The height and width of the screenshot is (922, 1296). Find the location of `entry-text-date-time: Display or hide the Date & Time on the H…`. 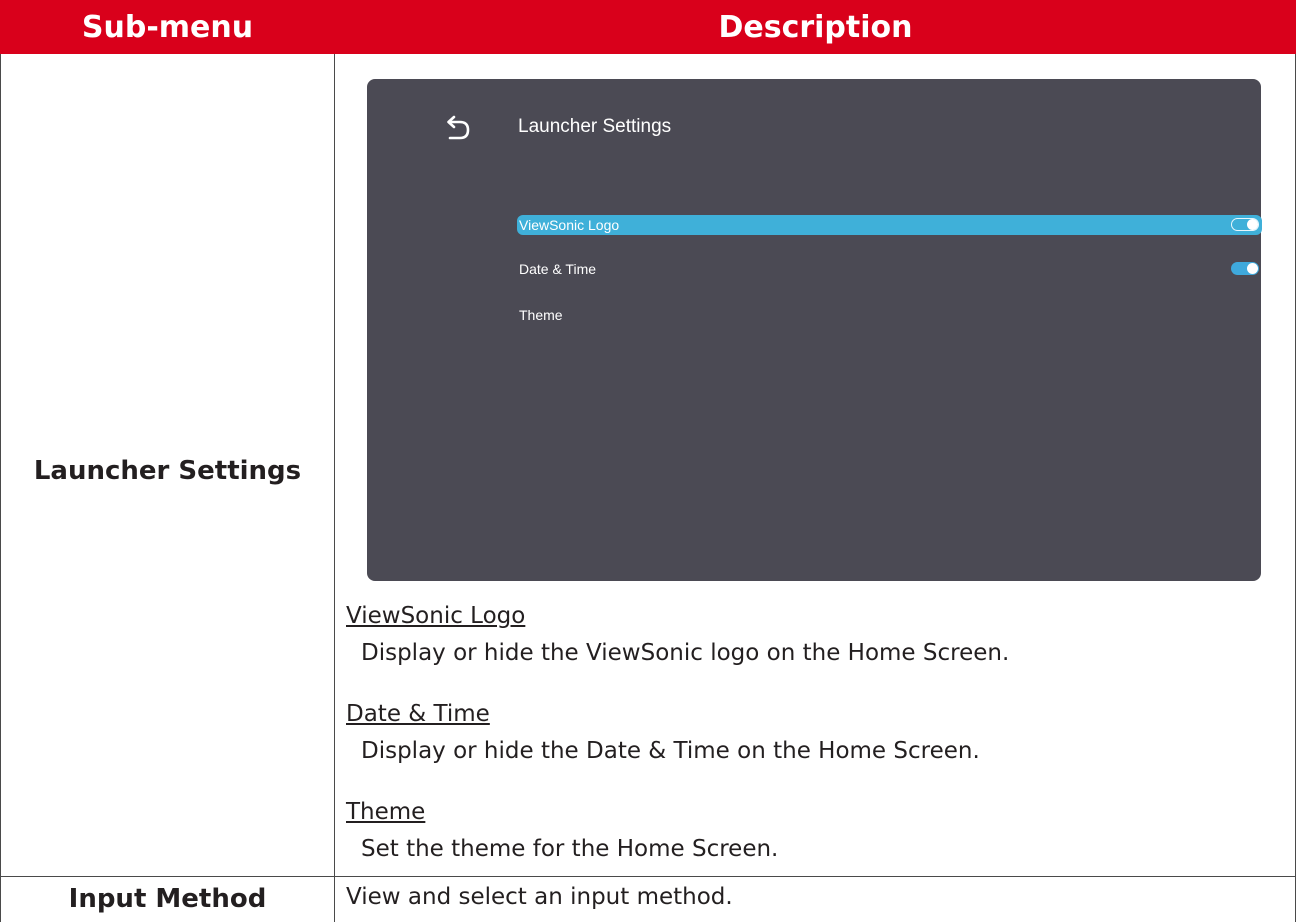

entry-text-date-time: Display or hide the Date & Time on the H… is located at coordinates (670, 751).